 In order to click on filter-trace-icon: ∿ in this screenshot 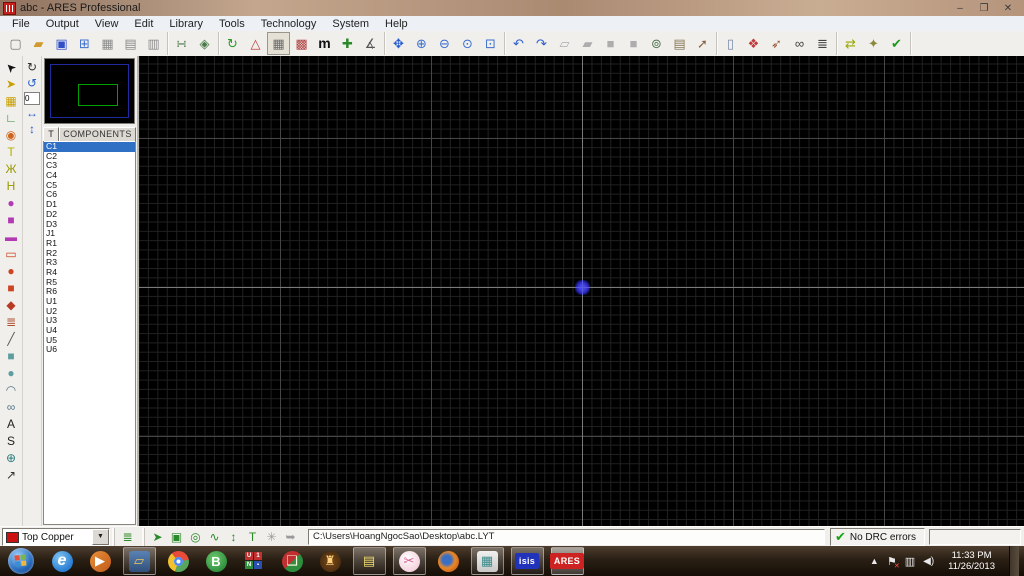, I will do `click(214, 537)`.